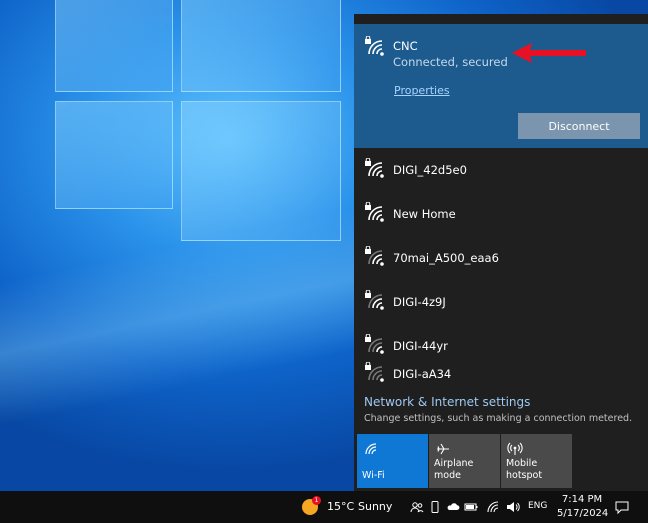 This screenshot has height=523, width=648. I want to click on network-item: DIGI_42d5e0, so click(501, 170).